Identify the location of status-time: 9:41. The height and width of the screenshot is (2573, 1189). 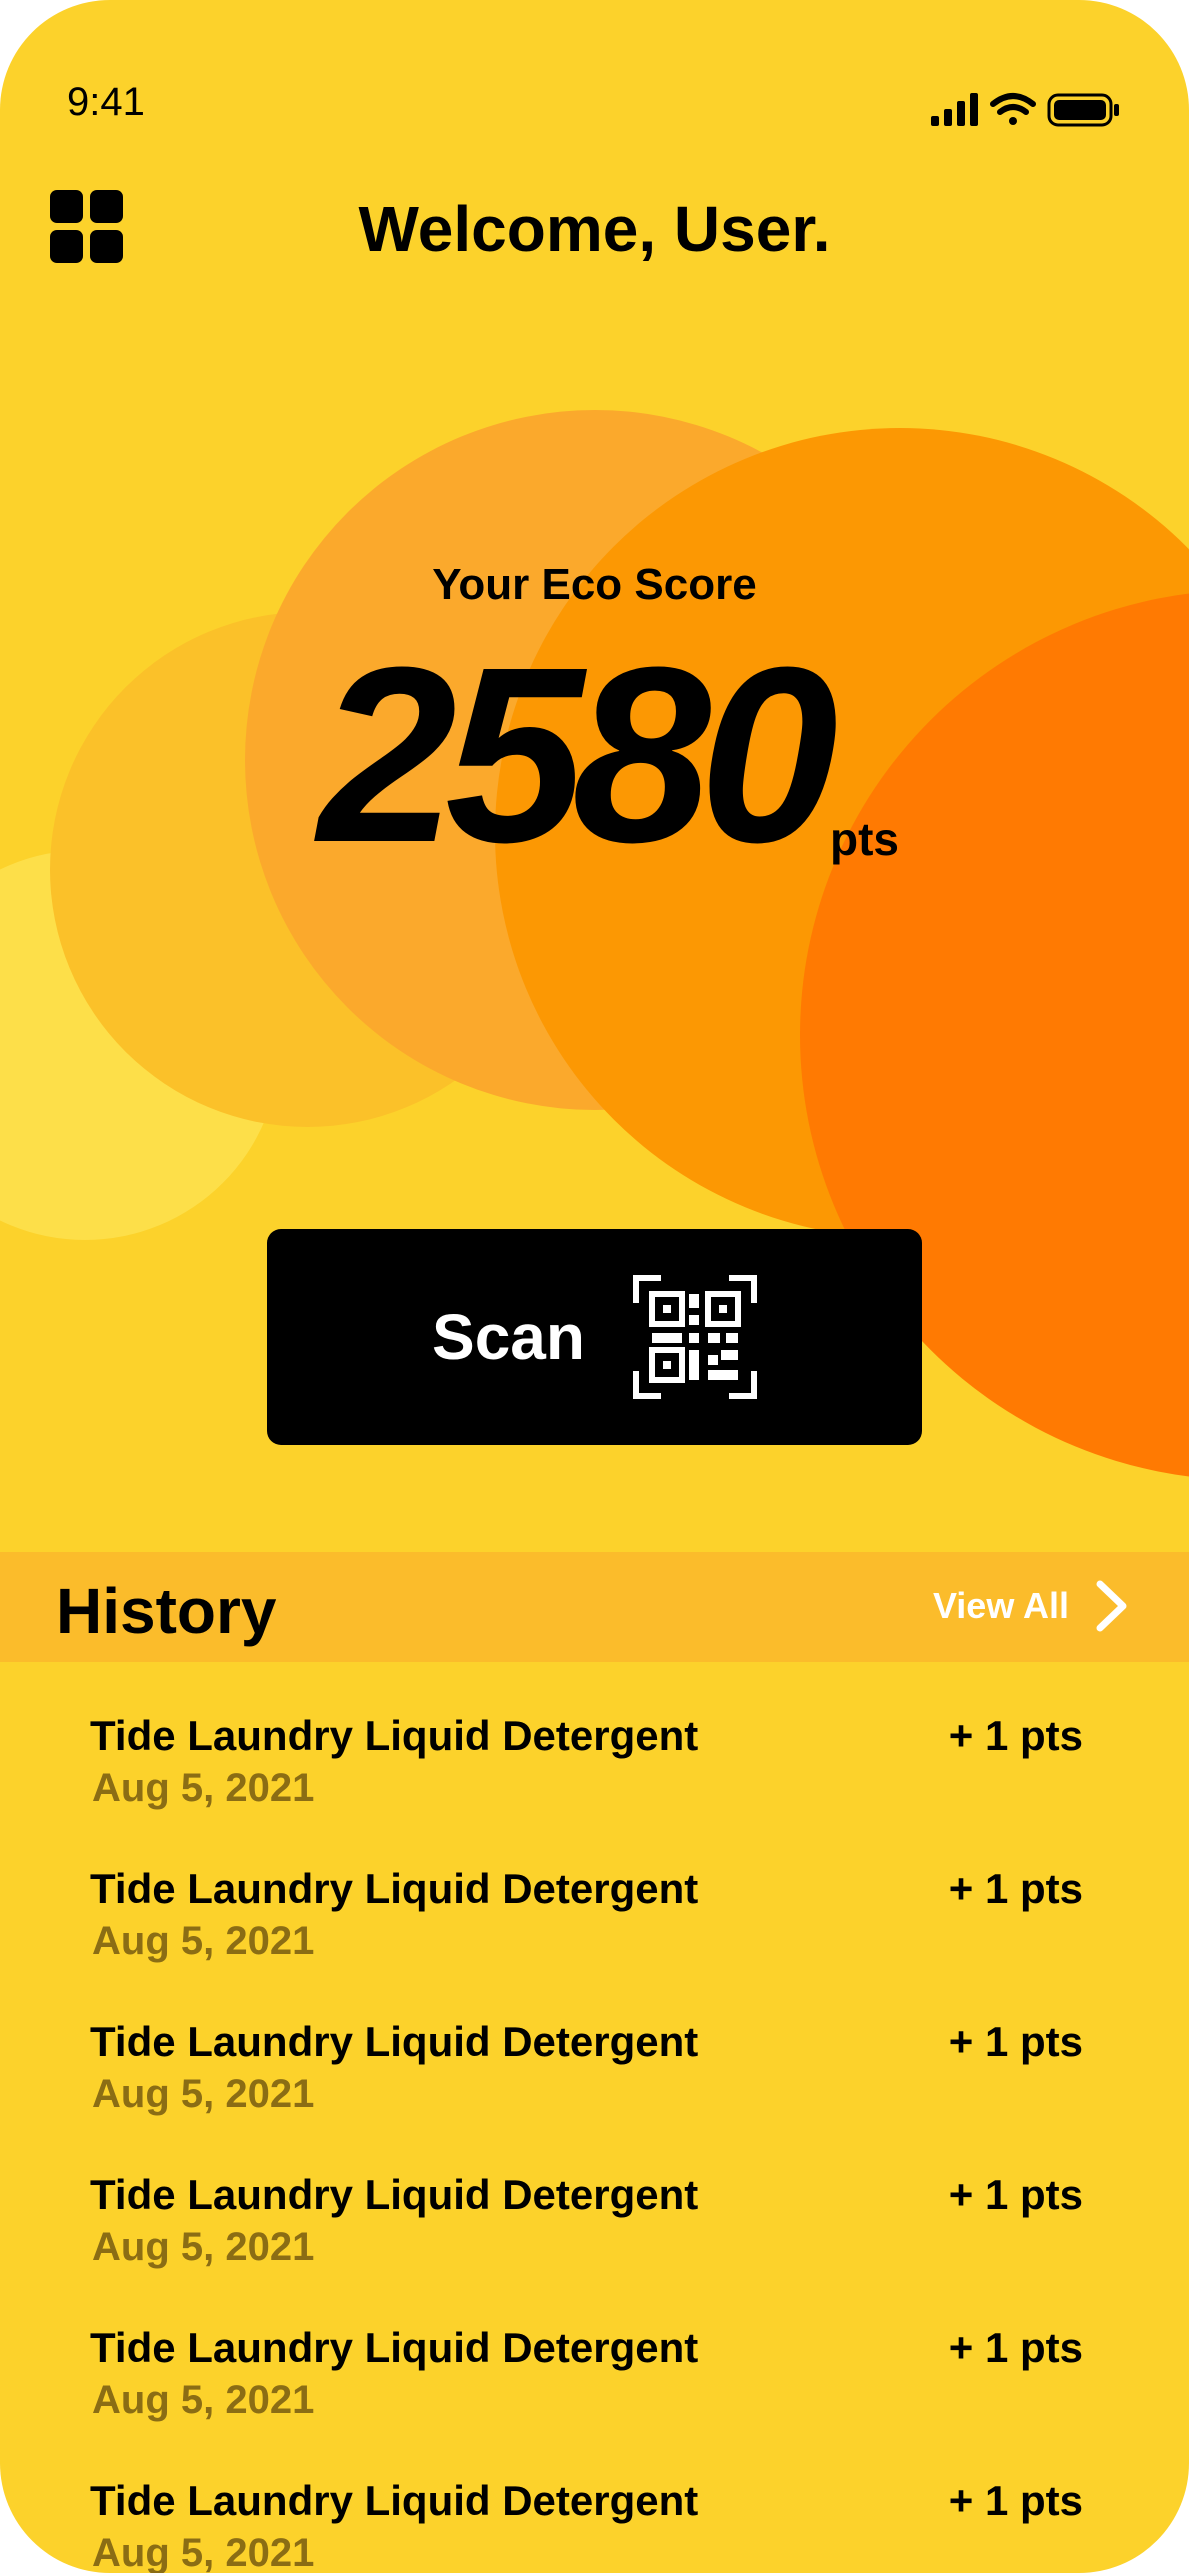
(106, 102).